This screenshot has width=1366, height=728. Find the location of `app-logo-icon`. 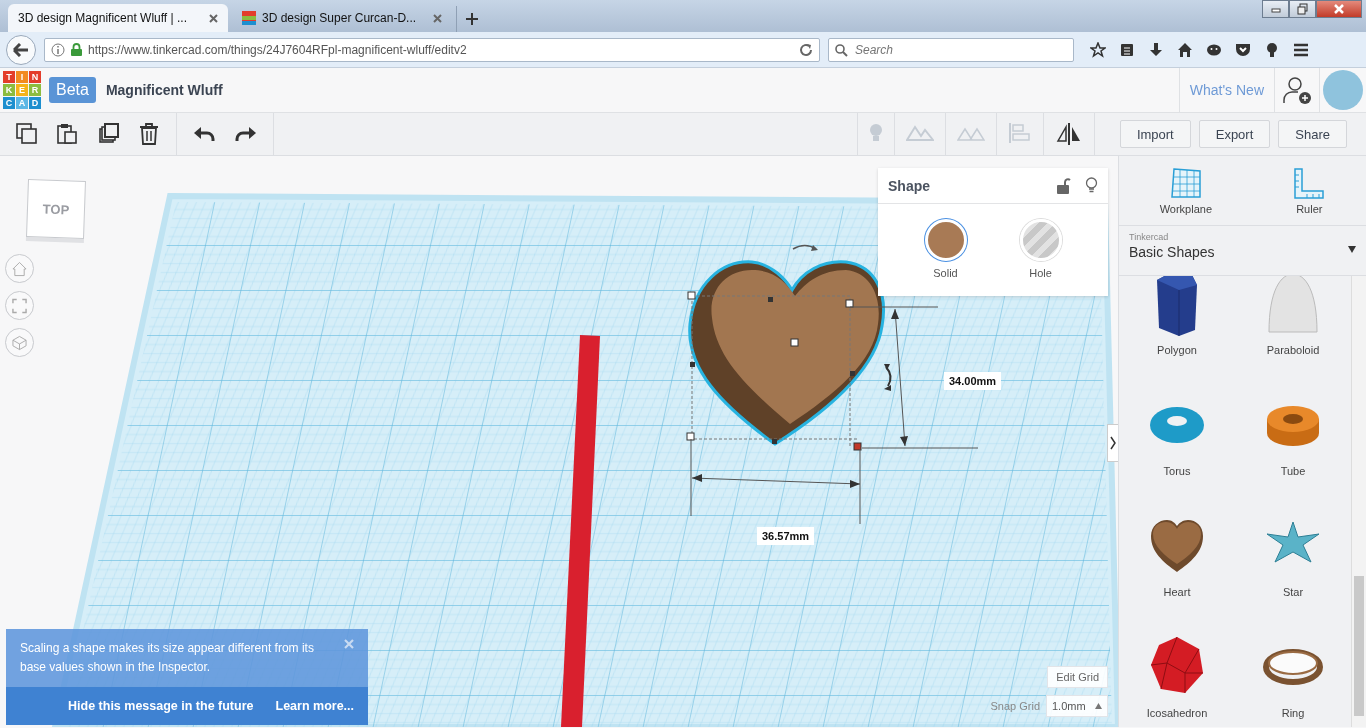

app-logo-icon is located at coordinates (249, 18).